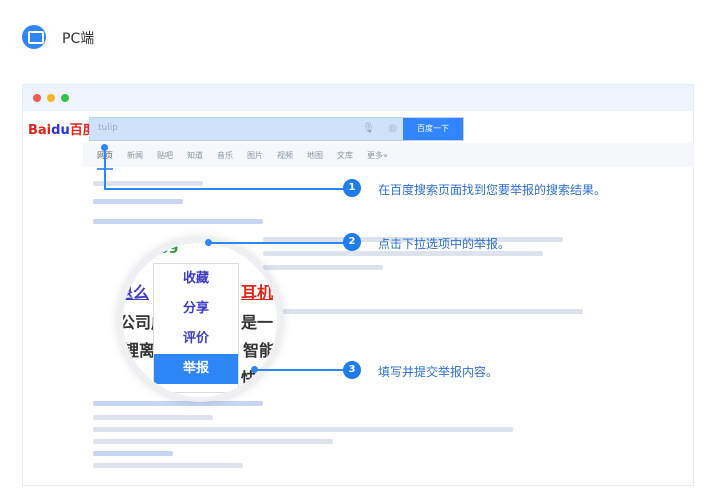  Describe the element at coordinates (259, 350) in the screenshot. I see `result-text: 智能` at that location.